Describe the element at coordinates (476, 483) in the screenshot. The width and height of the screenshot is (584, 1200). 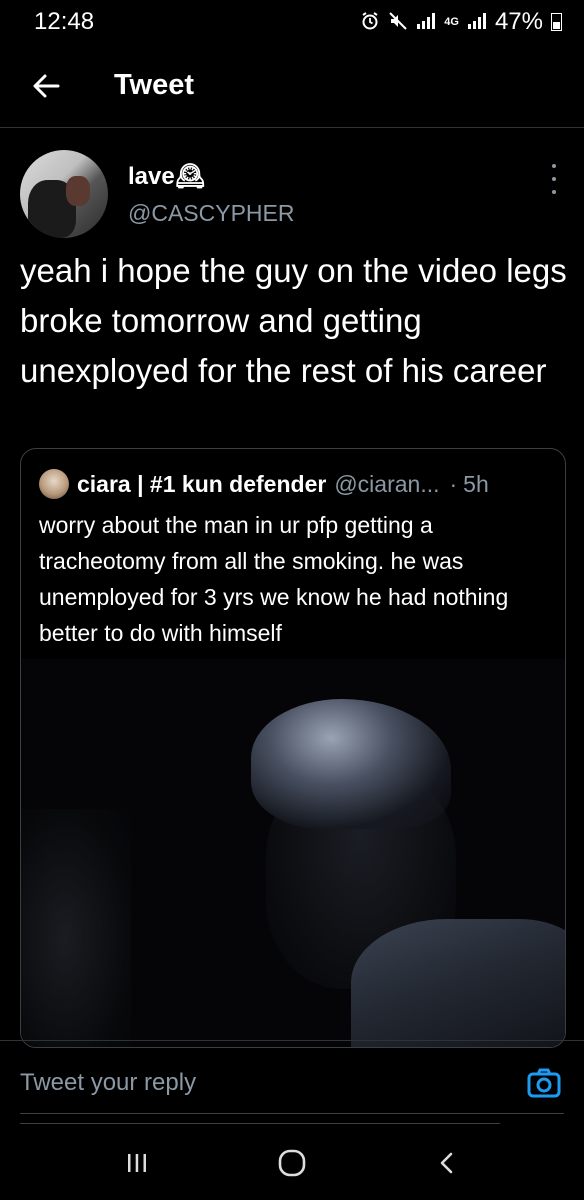
I see `quoted-time: 5h` at that location.